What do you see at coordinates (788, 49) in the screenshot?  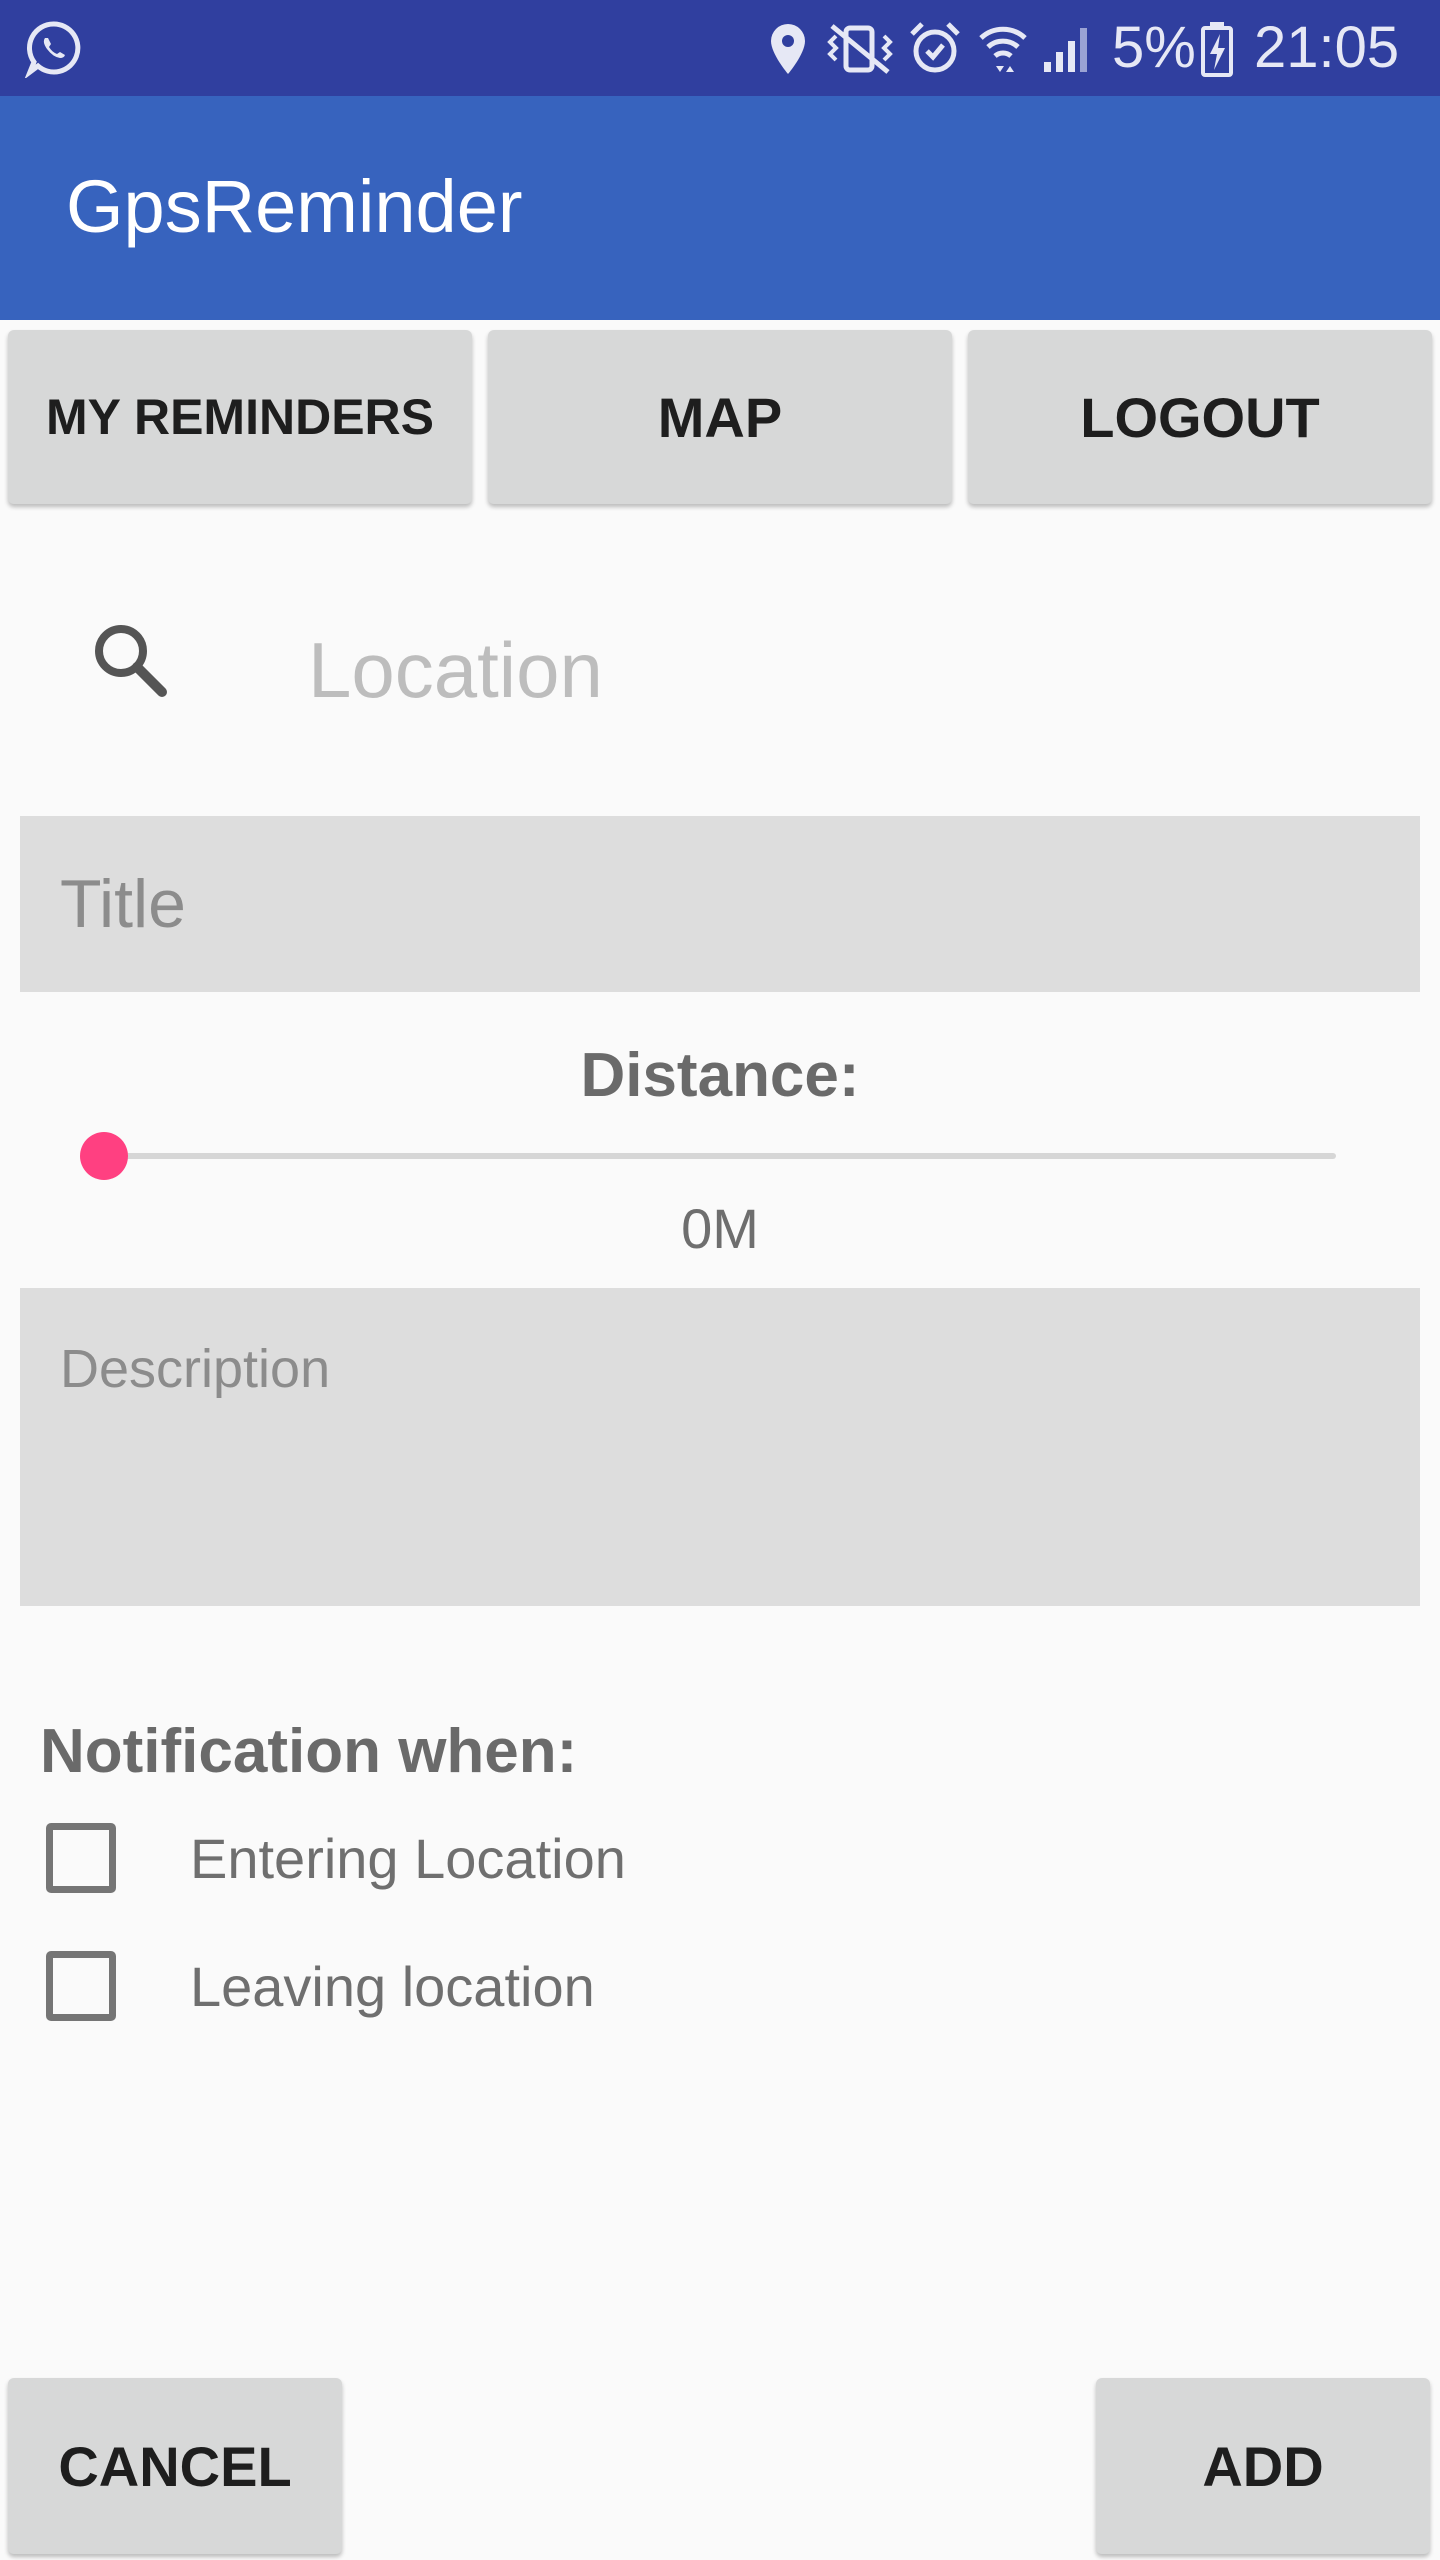 I see `location-pin-icon` at bounding box center [788, 49].